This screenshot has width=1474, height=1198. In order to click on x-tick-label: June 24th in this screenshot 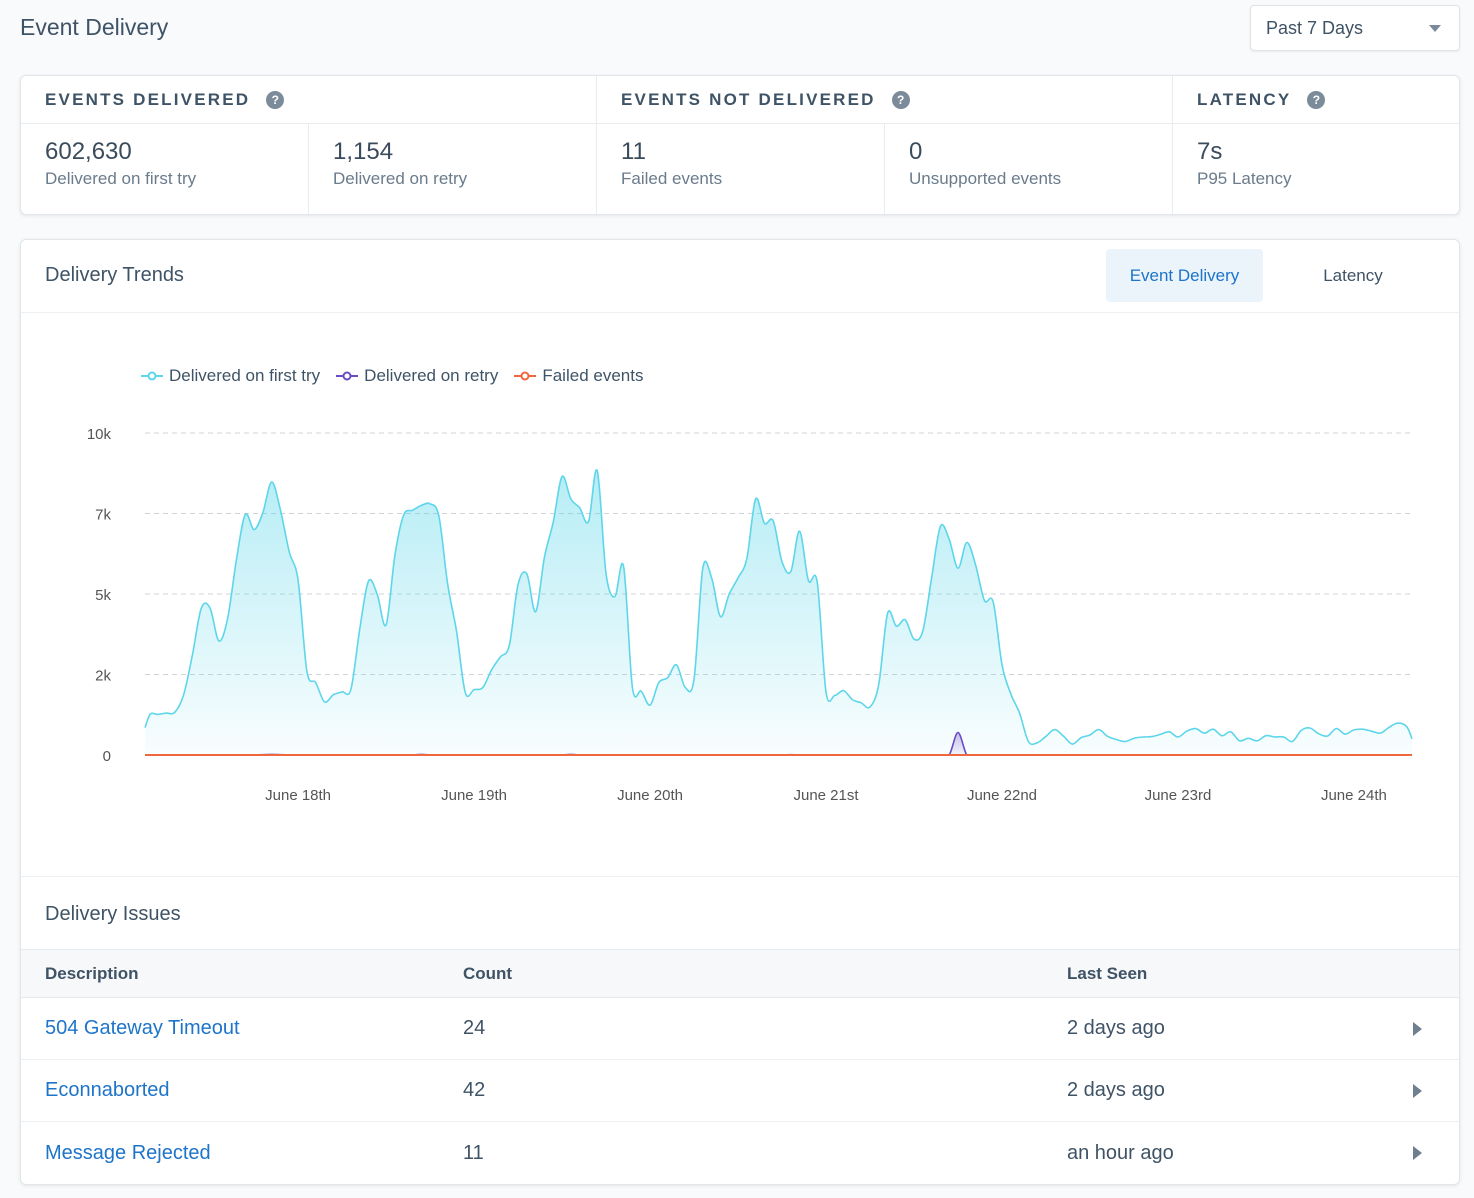, I will do `click(1354, 795)`.